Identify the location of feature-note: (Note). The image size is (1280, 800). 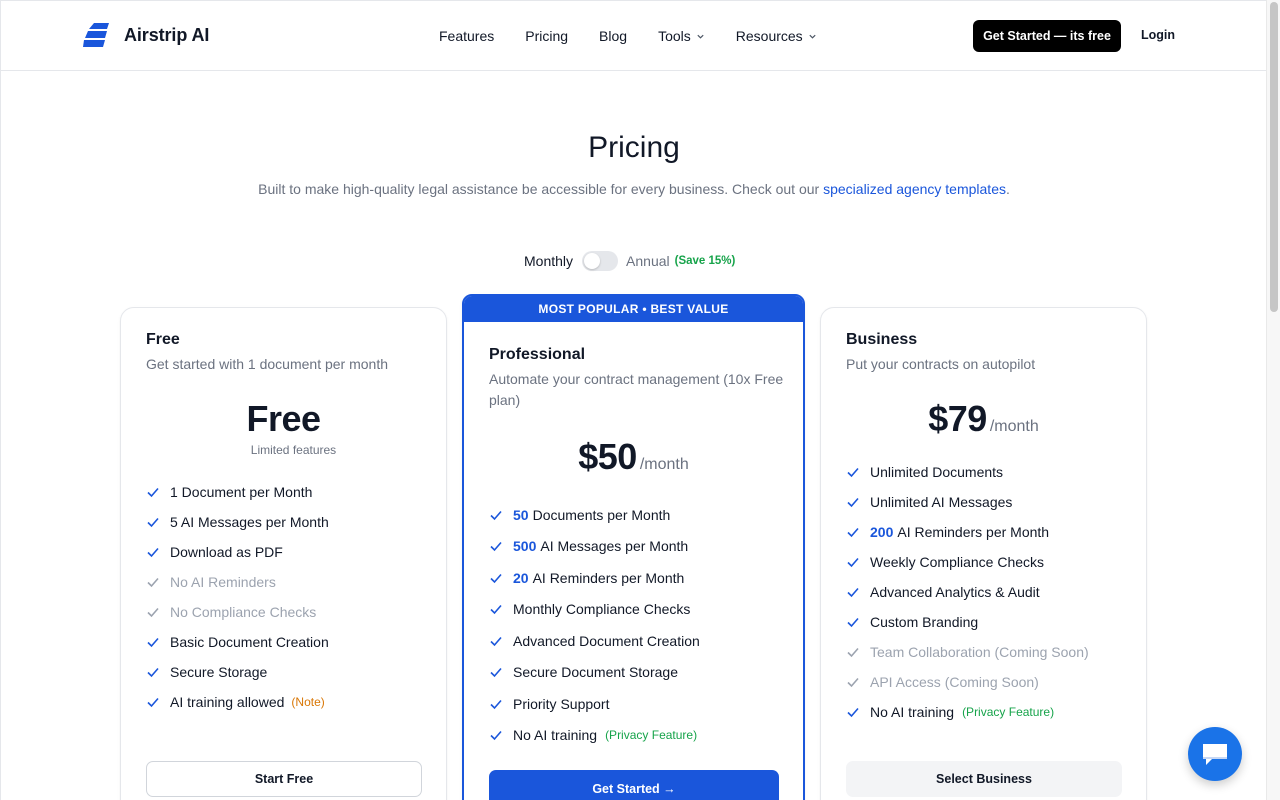
(307, 702).